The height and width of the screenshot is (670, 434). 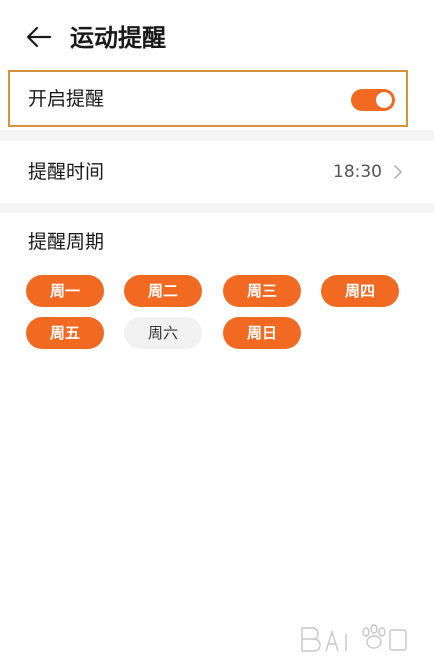 I want to click on enable-reminder-switch, so click(x=373, y=100).